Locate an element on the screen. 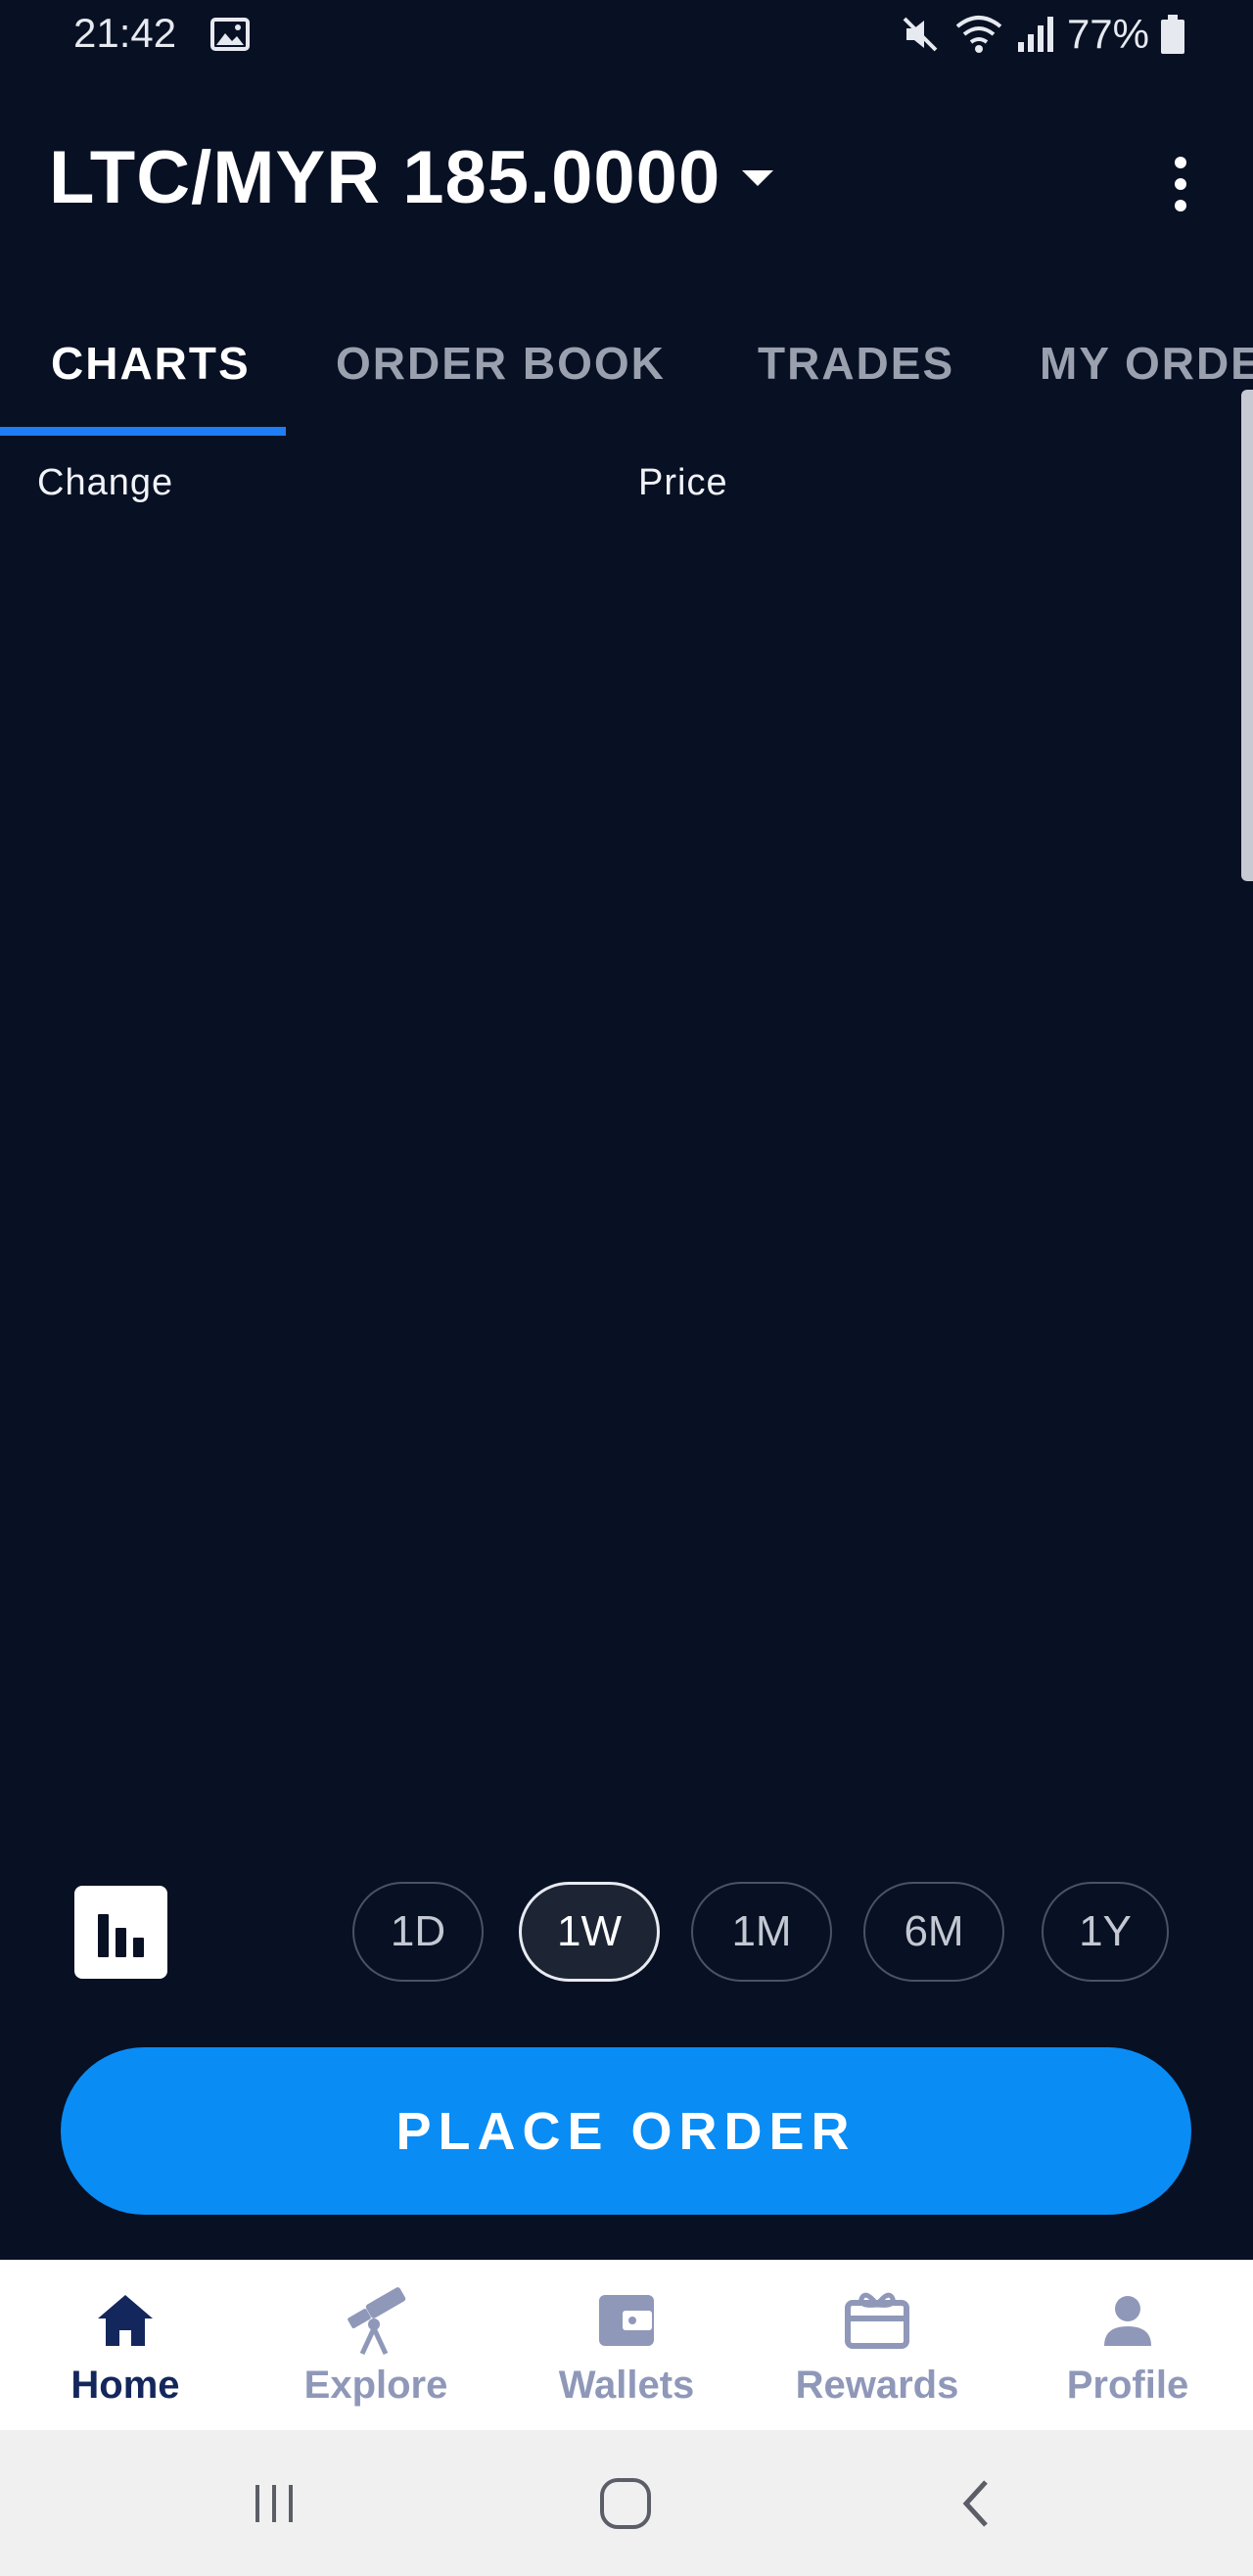 The height and width of the screenshot is (2576, 1253). recents-icon is located at coordinates (274, 2504).